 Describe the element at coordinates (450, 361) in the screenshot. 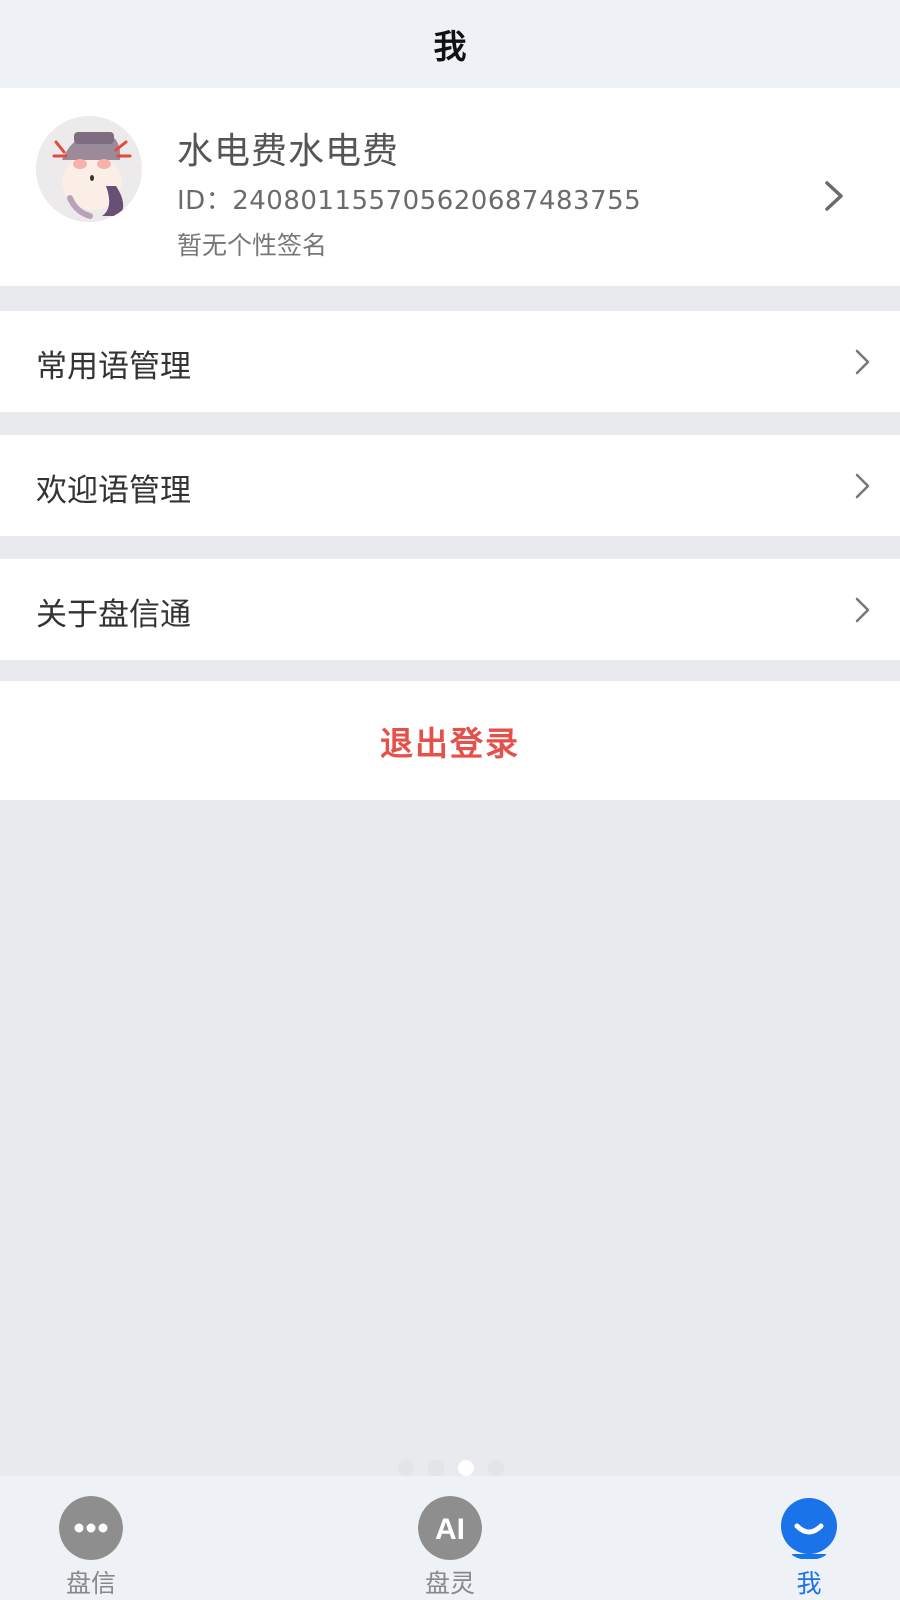

I see `menu-item-phrases: 常用语管理` at that location.